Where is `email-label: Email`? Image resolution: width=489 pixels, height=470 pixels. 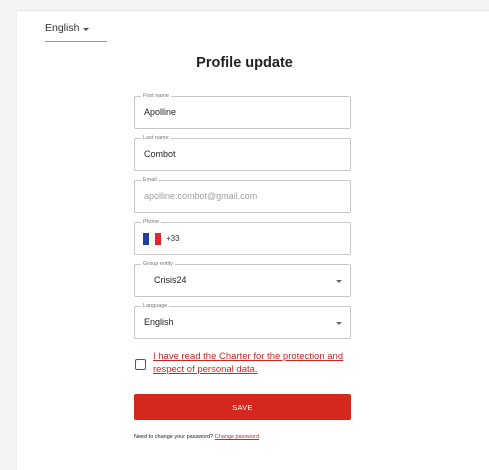 email-label: Email is located at coordinates (150, 180).